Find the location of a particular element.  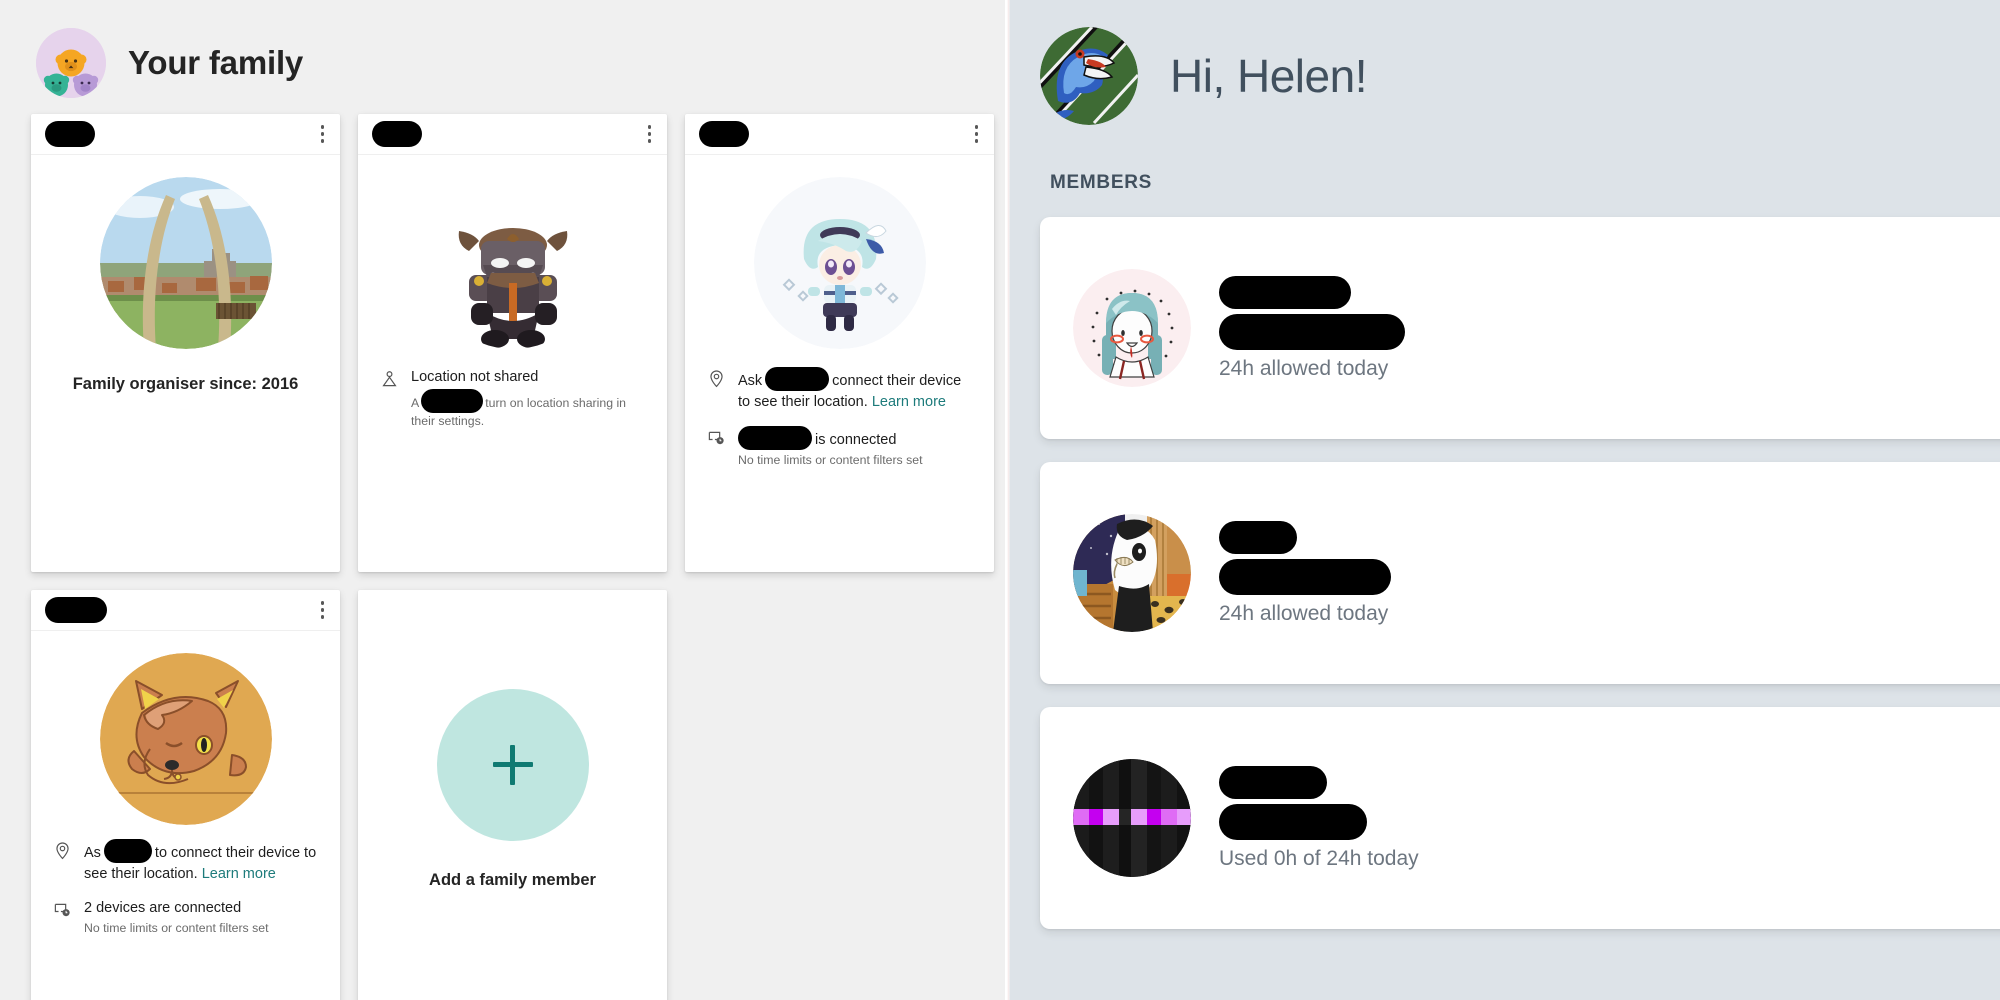

plus-icon is located at coordinates (513, 765).